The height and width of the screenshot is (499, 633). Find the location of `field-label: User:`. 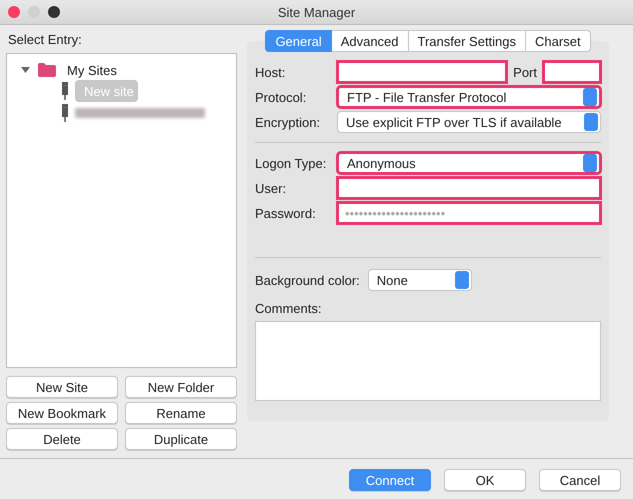

field-label: User: is located at coordinates (271, 188).